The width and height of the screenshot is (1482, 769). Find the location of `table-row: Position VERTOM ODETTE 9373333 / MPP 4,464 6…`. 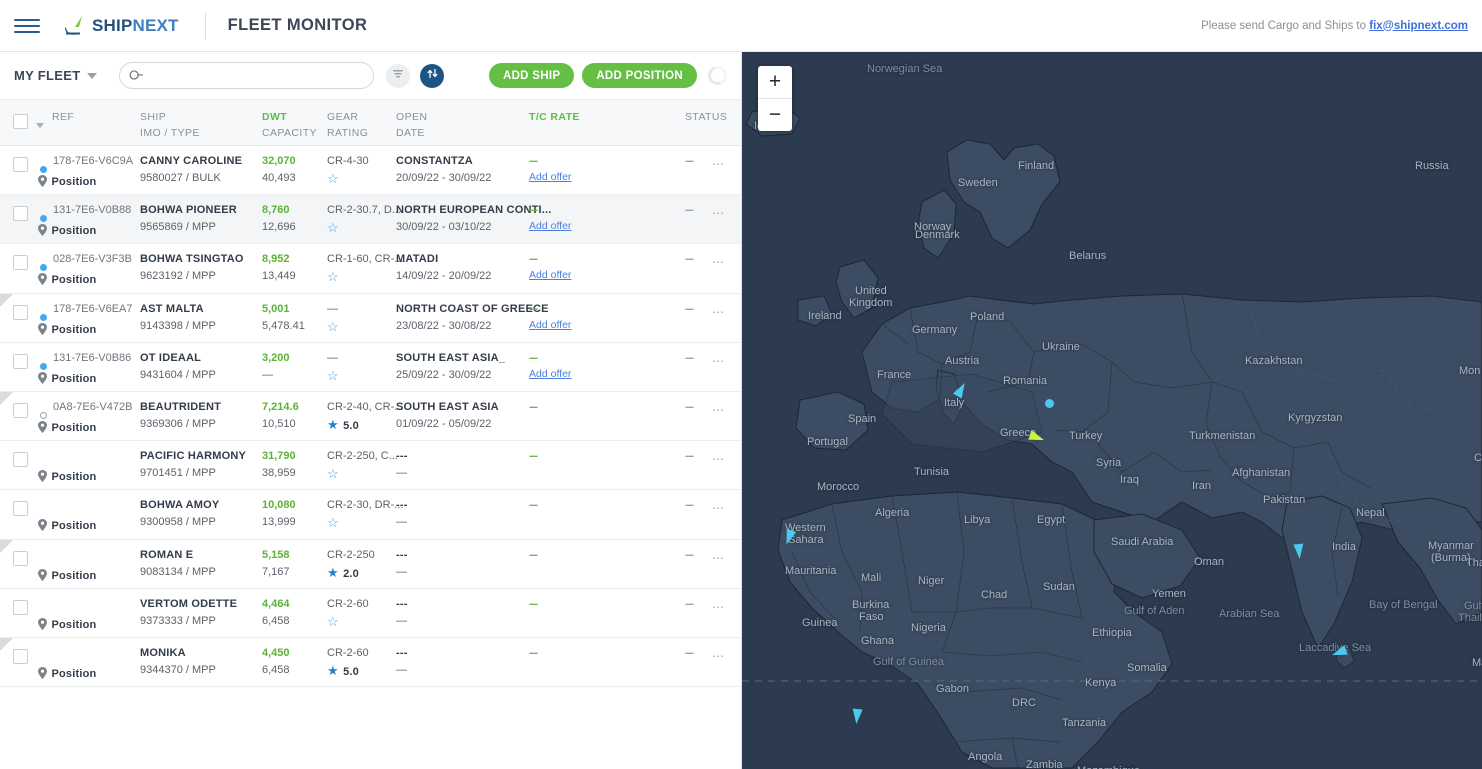

table-row: Position VERTOM ODETTE 9373333 / MPP 4,464 6… is located at coordinates (370, 613).